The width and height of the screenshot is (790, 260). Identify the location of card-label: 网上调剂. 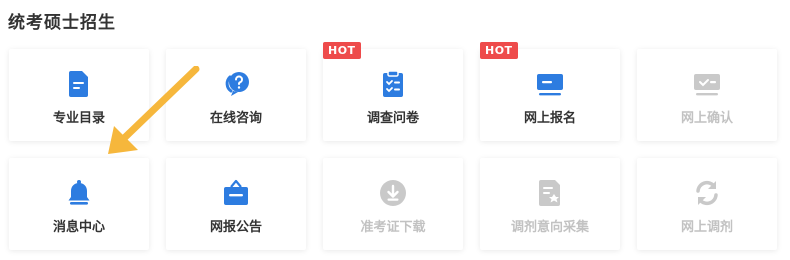
(706, 227).